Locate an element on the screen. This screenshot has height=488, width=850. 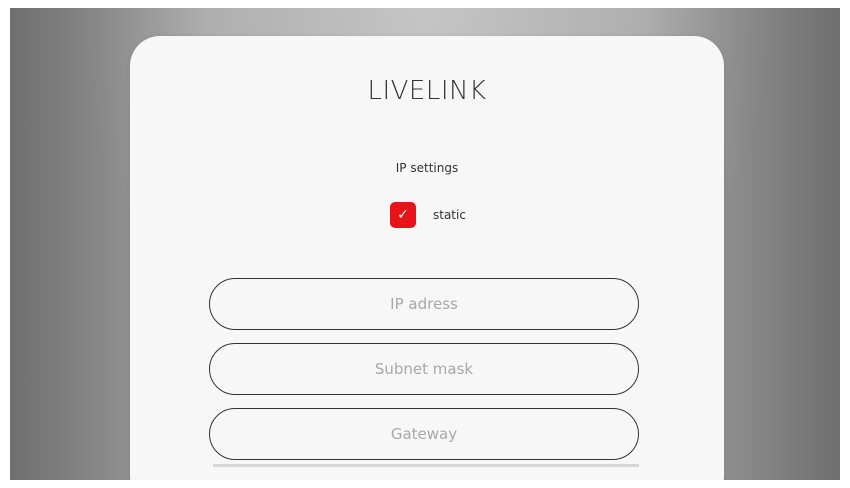
ip-address-placeholder: IP adress is located at coordinates (424, 304).